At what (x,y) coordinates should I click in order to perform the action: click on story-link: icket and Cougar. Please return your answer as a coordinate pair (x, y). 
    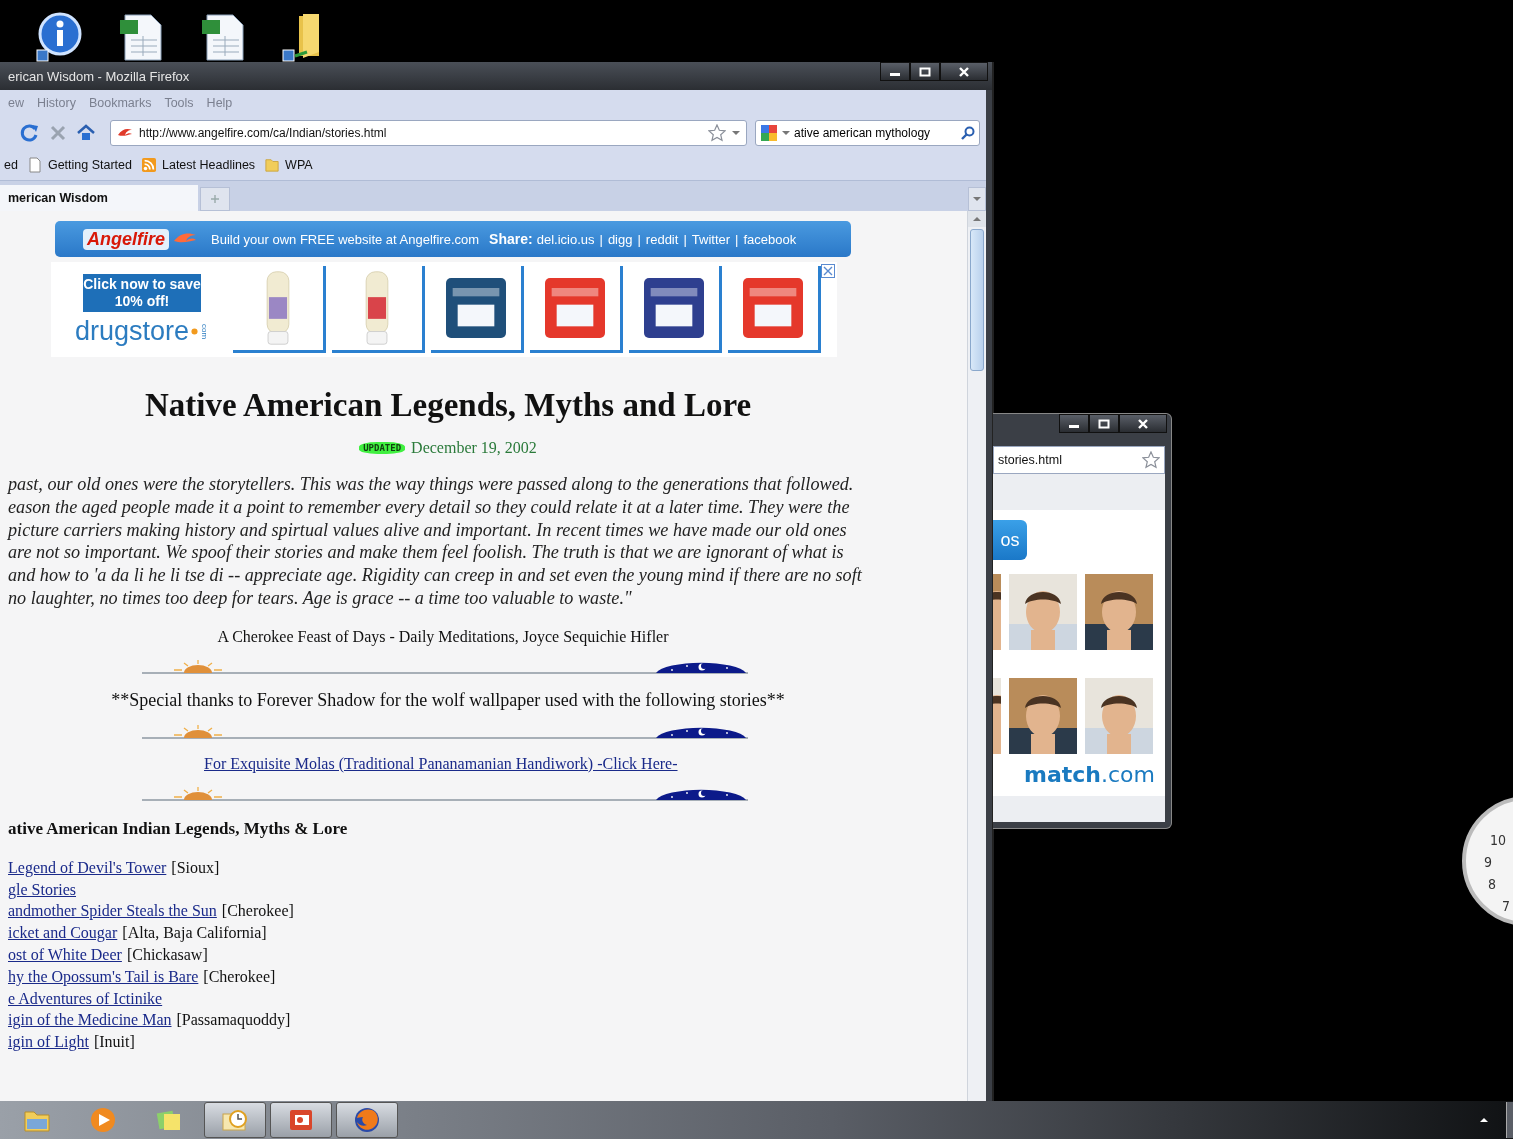
    Looking at the image, I should click on (63, 933).